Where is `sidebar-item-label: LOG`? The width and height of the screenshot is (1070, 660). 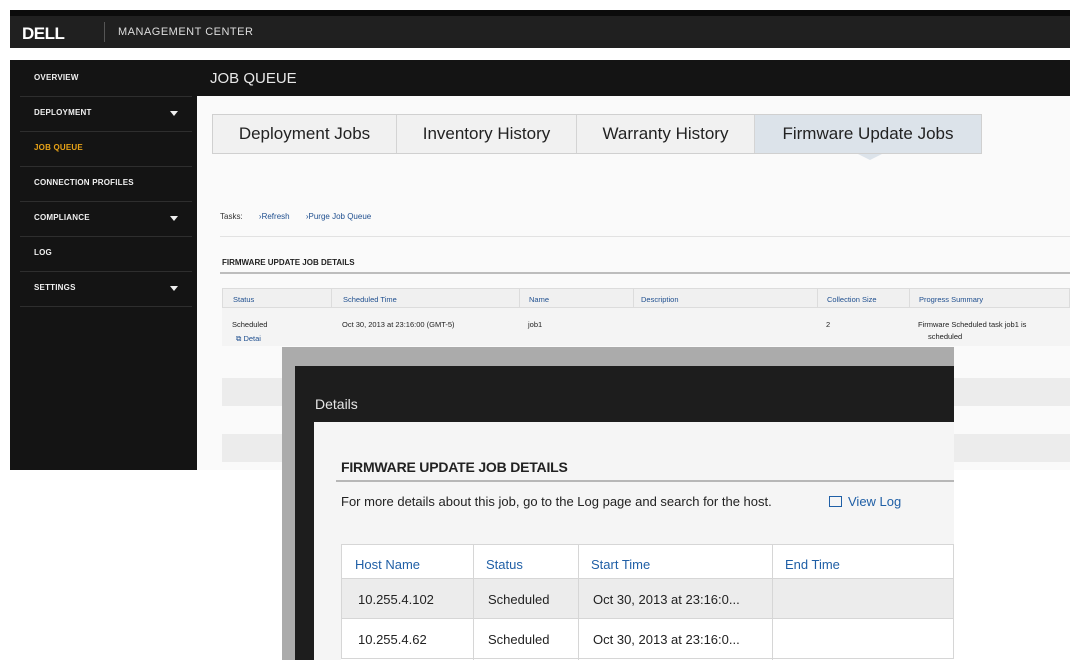
sidebar-item-label: LOG is located at coordinates (43, 252).